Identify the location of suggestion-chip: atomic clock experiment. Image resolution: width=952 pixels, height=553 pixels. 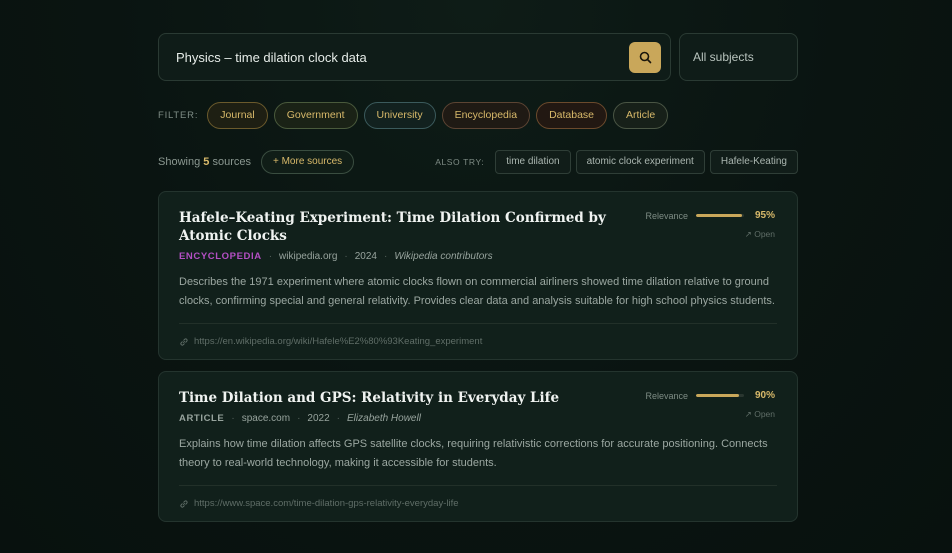
(640, 161).